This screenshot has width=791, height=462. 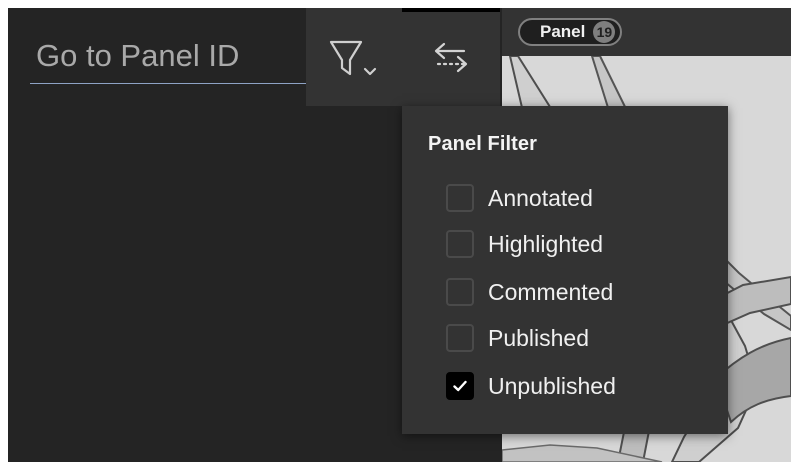 I want to click on filter-button, so click(x=354, y=57).